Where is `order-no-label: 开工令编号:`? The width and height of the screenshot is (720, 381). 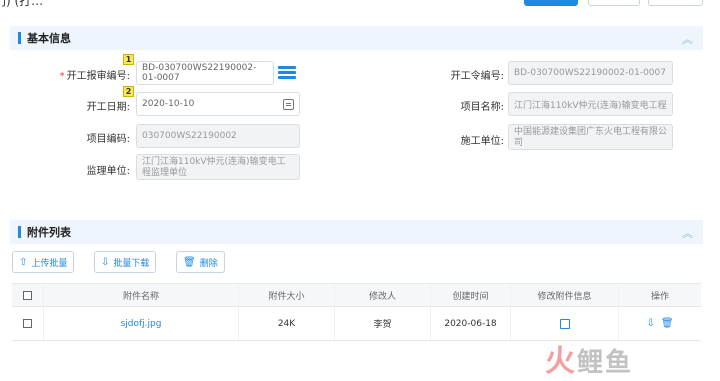 order-no-label: 开工令编号: is located at coordinates (477, 76).